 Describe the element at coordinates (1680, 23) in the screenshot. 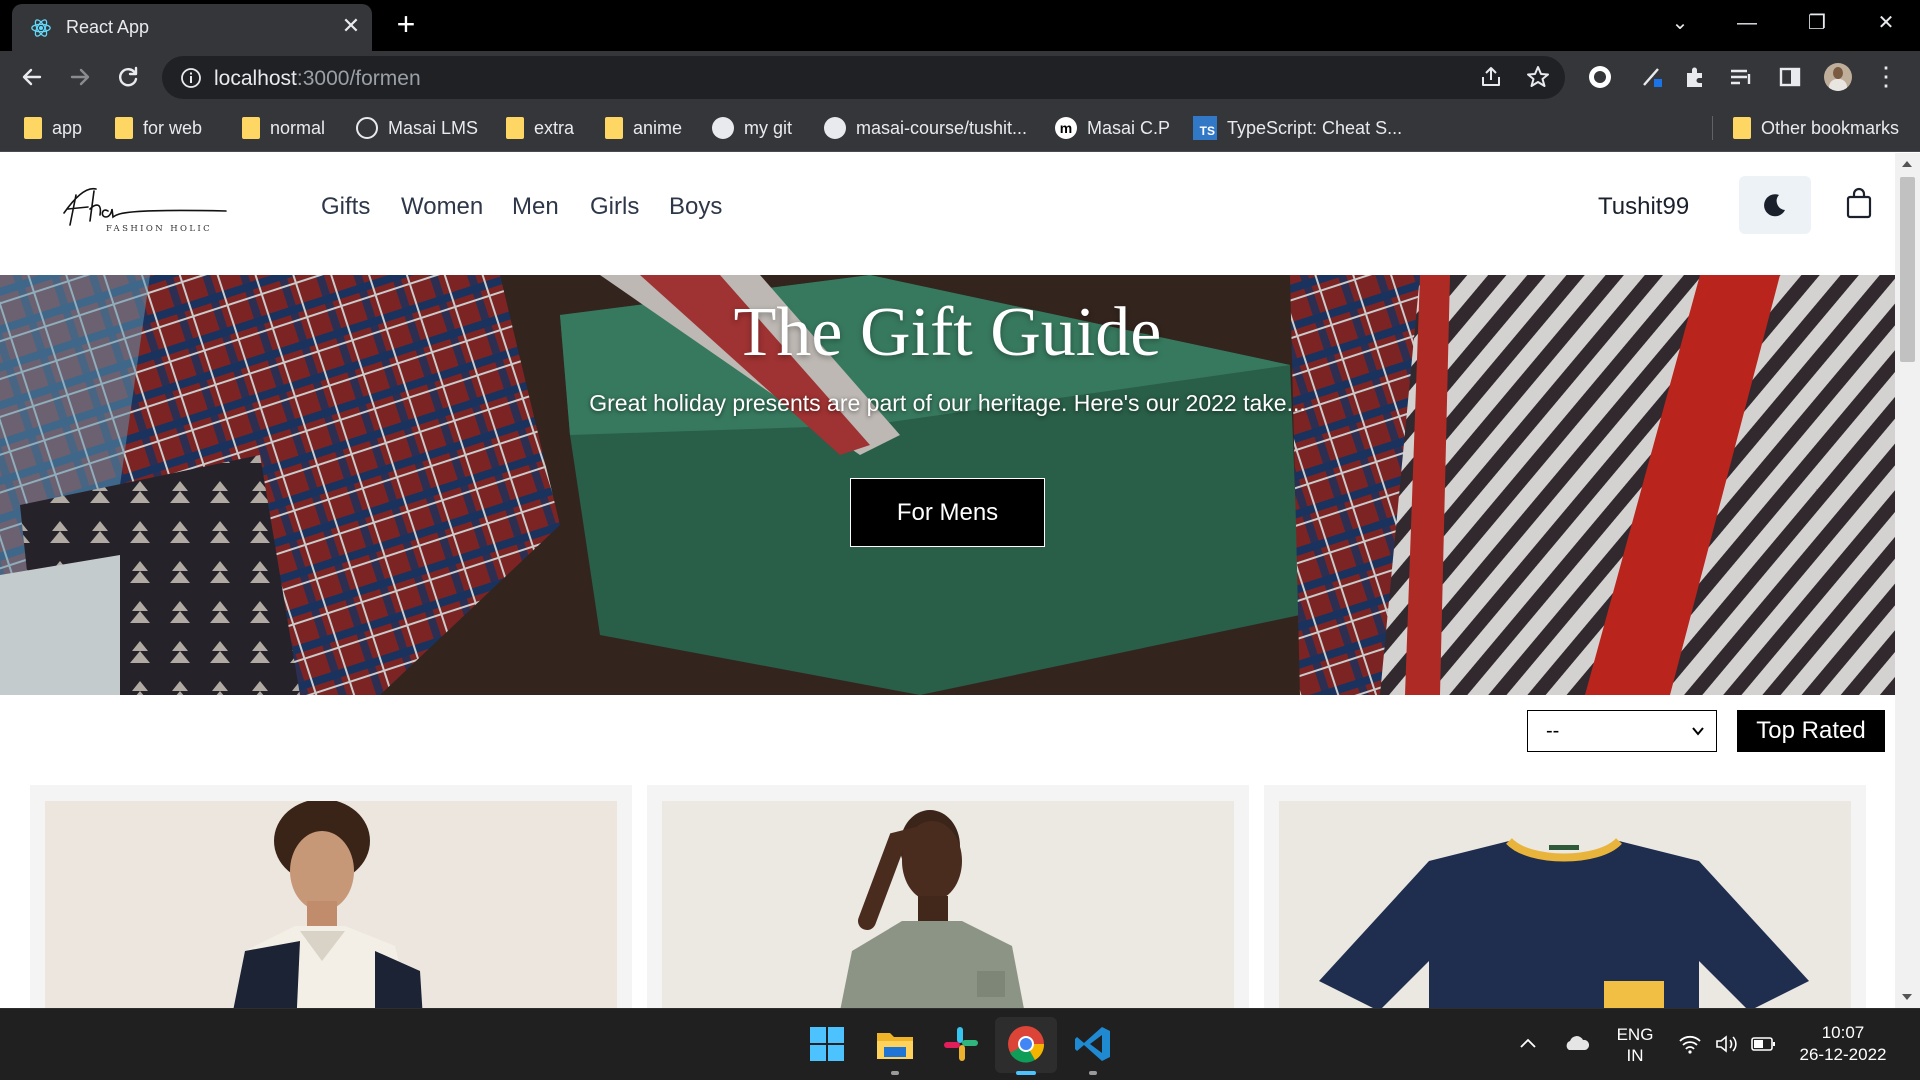

I see `tab-search-icon: ⌄` at that location.